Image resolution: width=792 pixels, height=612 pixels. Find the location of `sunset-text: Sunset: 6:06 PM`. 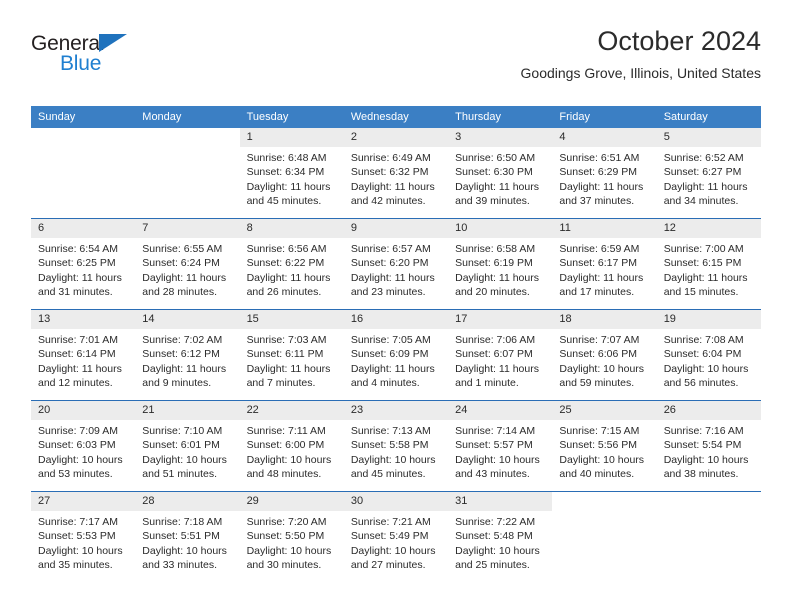

sunset-text: Sunset: 6:06 PM is located at coordinates (598, 354).